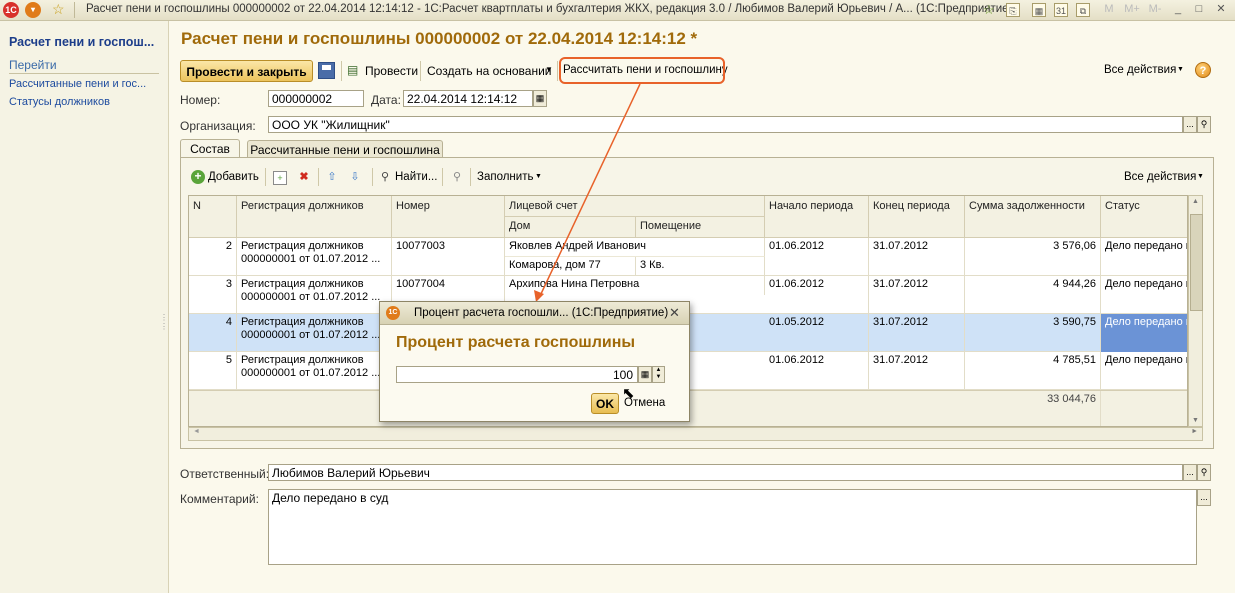  I want to click on close-icon: ✕, so click(674, 313).